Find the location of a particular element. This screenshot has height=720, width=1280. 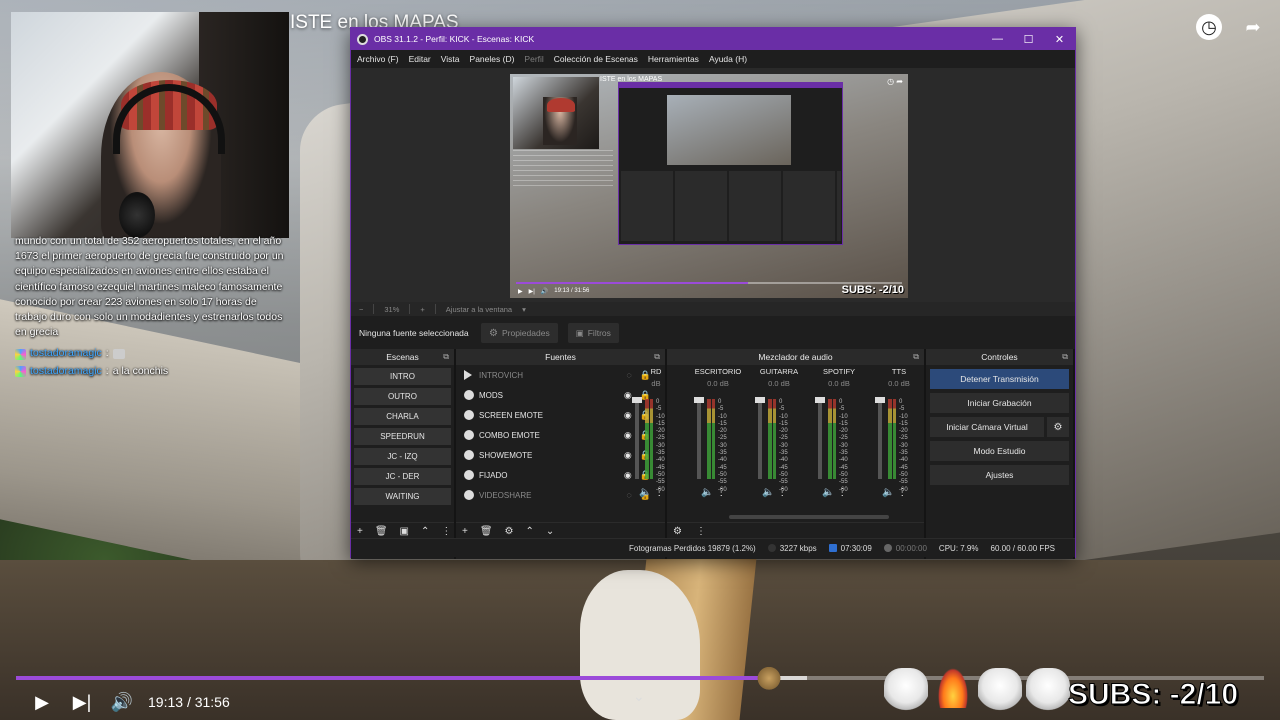

record-icon is located at coordinates (887, 548).